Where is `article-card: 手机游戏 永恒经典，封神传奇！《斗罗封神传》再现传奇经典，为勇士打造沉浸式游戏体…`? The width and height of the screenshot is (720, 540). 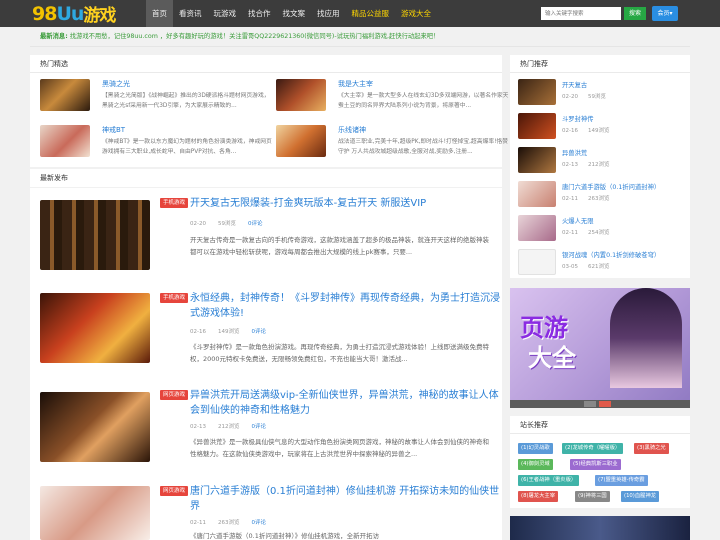
article-card: 手机游戏 永恒经典，封神传奇！《斗罗封神传》再现传奇经典，为勇士打造沉浸式游戏体… is located at coordinates (266, 334).